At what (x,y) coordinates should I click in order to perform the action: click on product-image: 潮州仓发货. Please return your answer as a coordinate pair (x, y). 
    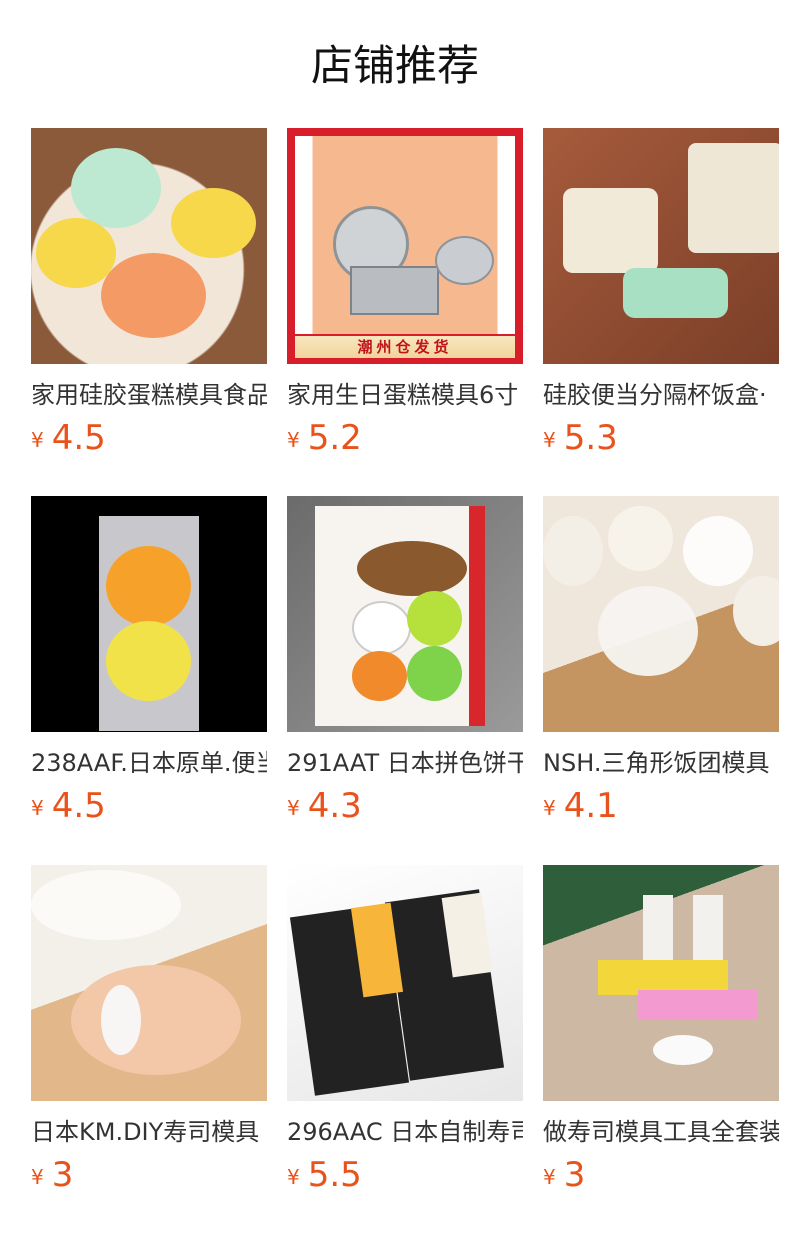
    Looking at the image, I should click on (405, 246).